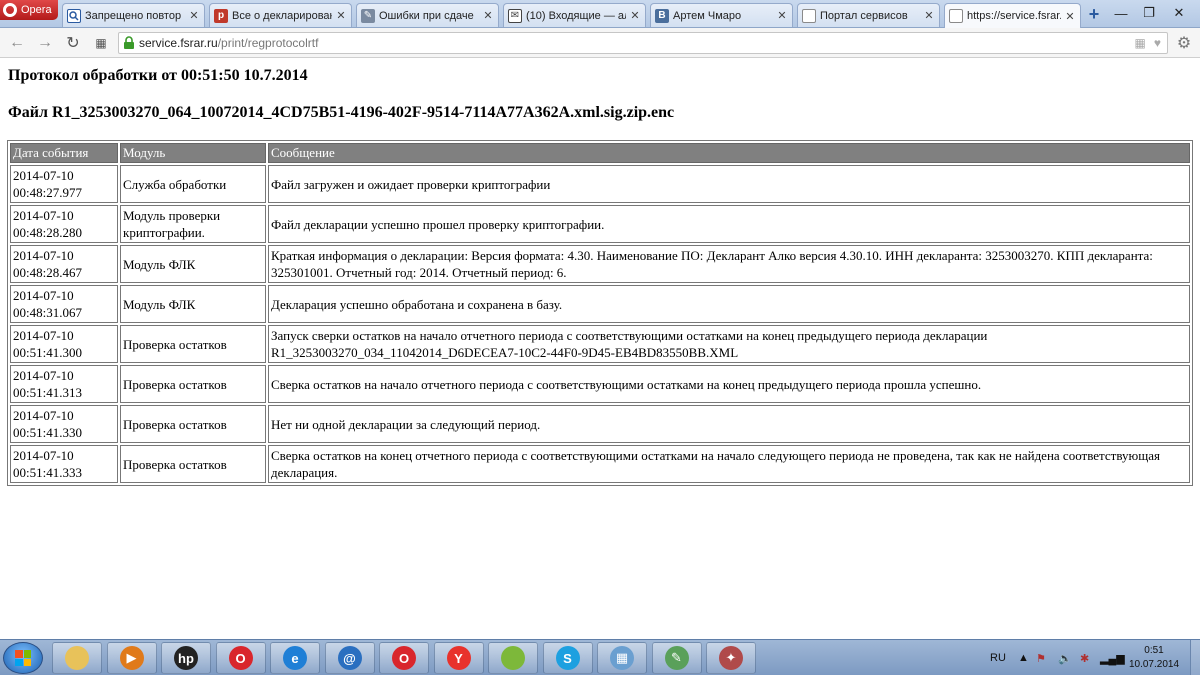 This screenshot has width=1200, height=675. I want to click on taskbar-app-button: e, so click(295, 658).